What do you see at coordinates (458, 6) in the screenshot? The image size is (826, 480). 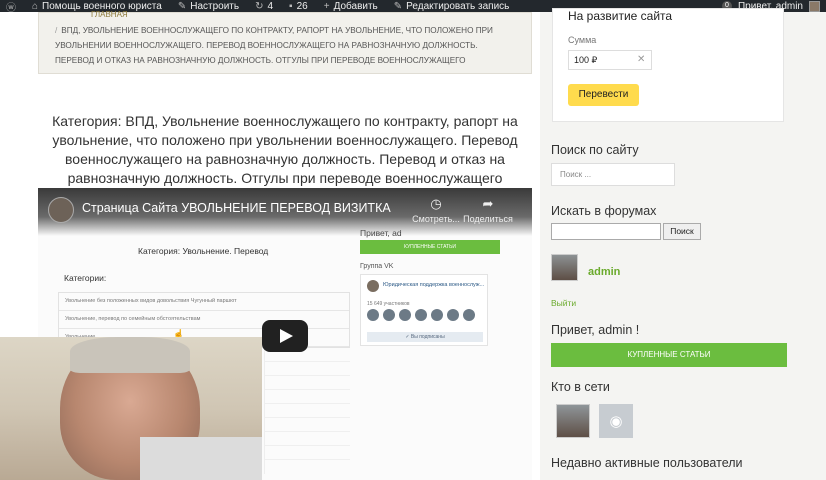 I see `edit-post-label: Редактировать запись` at bounding box center [458, 6].